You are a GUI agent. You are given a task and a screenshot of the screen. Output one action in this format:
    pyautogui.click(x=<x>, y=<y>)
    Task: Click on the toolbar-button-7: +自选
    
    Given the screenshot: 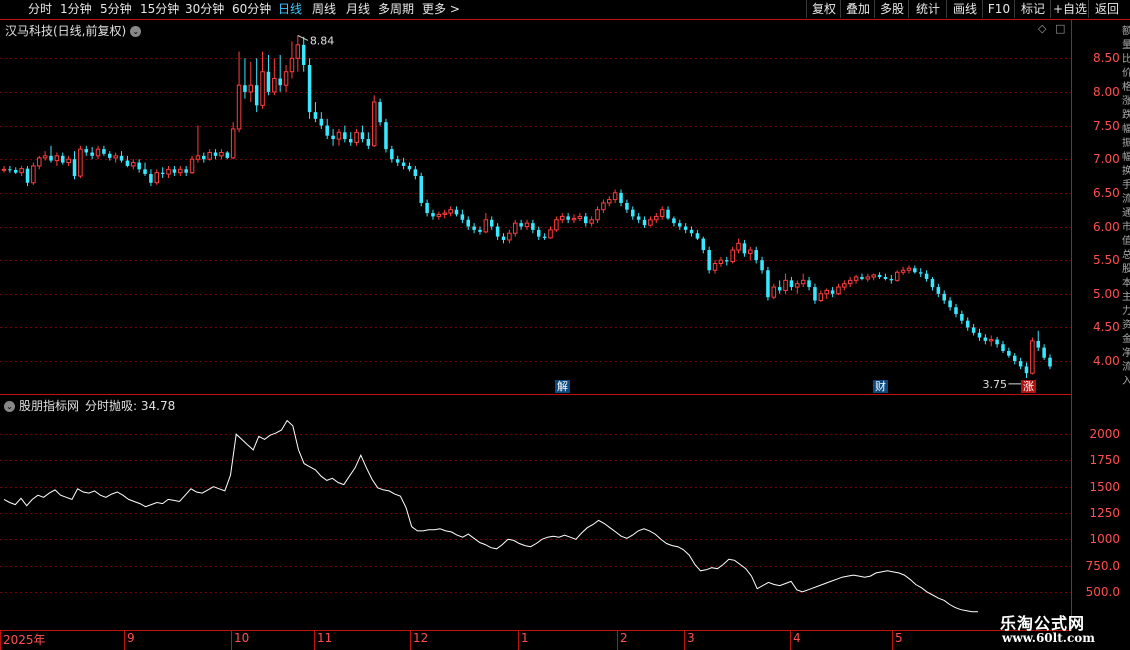 What is the action you would take?
    pyautogui.click(x=1069, y=9)
    